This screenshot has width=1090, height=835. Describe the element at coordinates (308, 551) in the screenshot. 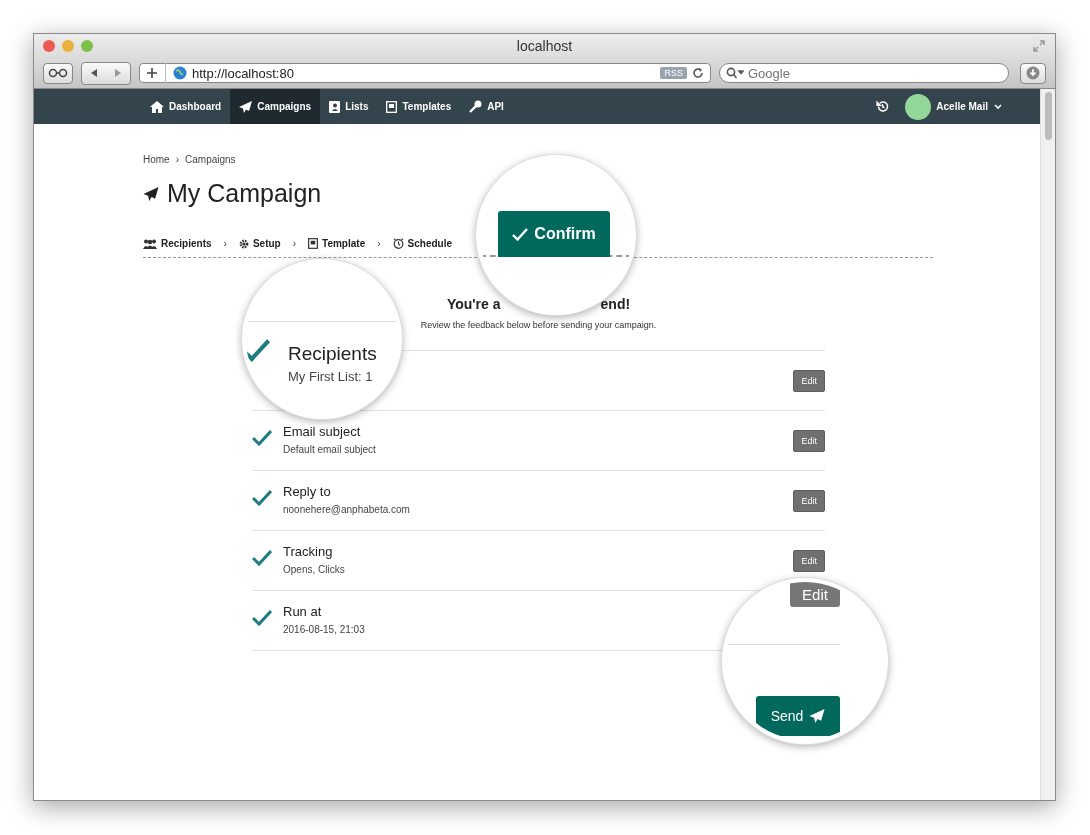

I see `review-item-title: Tracking` at that location.